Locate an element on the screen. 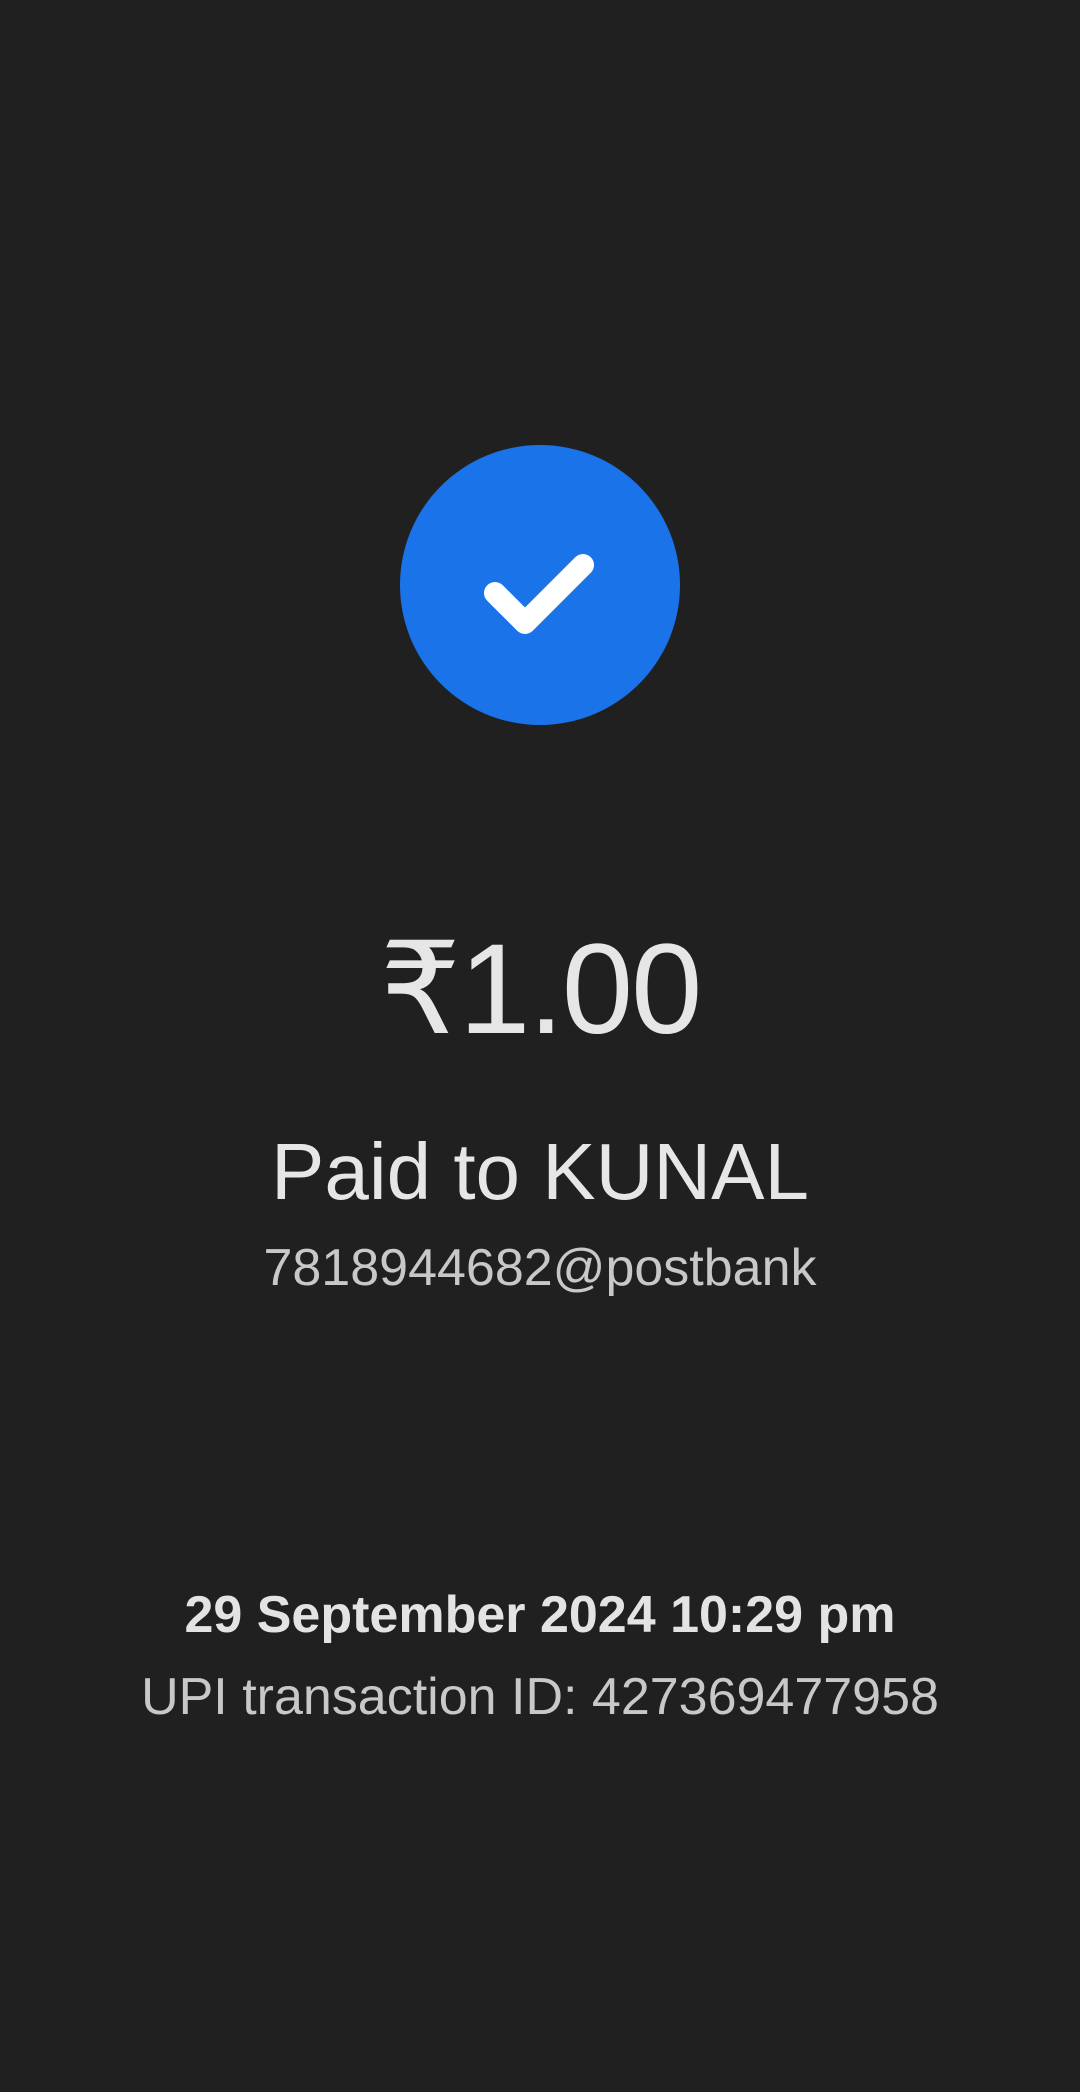 The width and height of the screenshot is (1080, 2092). transaction-datetime: 29 September 2024 10:29 pm is located at coordinates (540, 1615).